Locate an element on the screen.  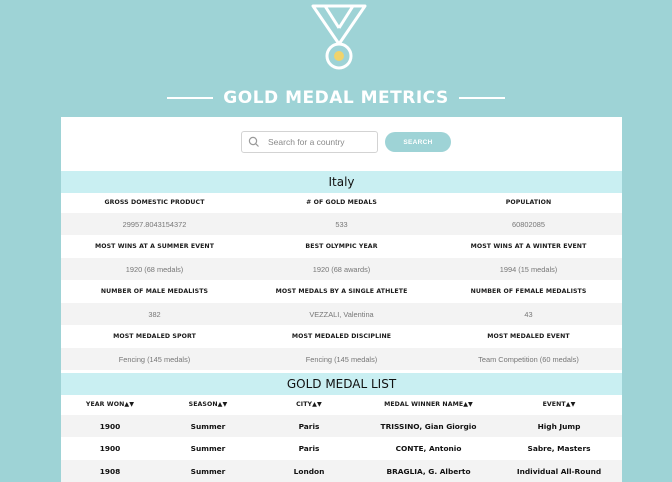
cell-winner: CONTE, Antonio is located at coordinates (428, 448).